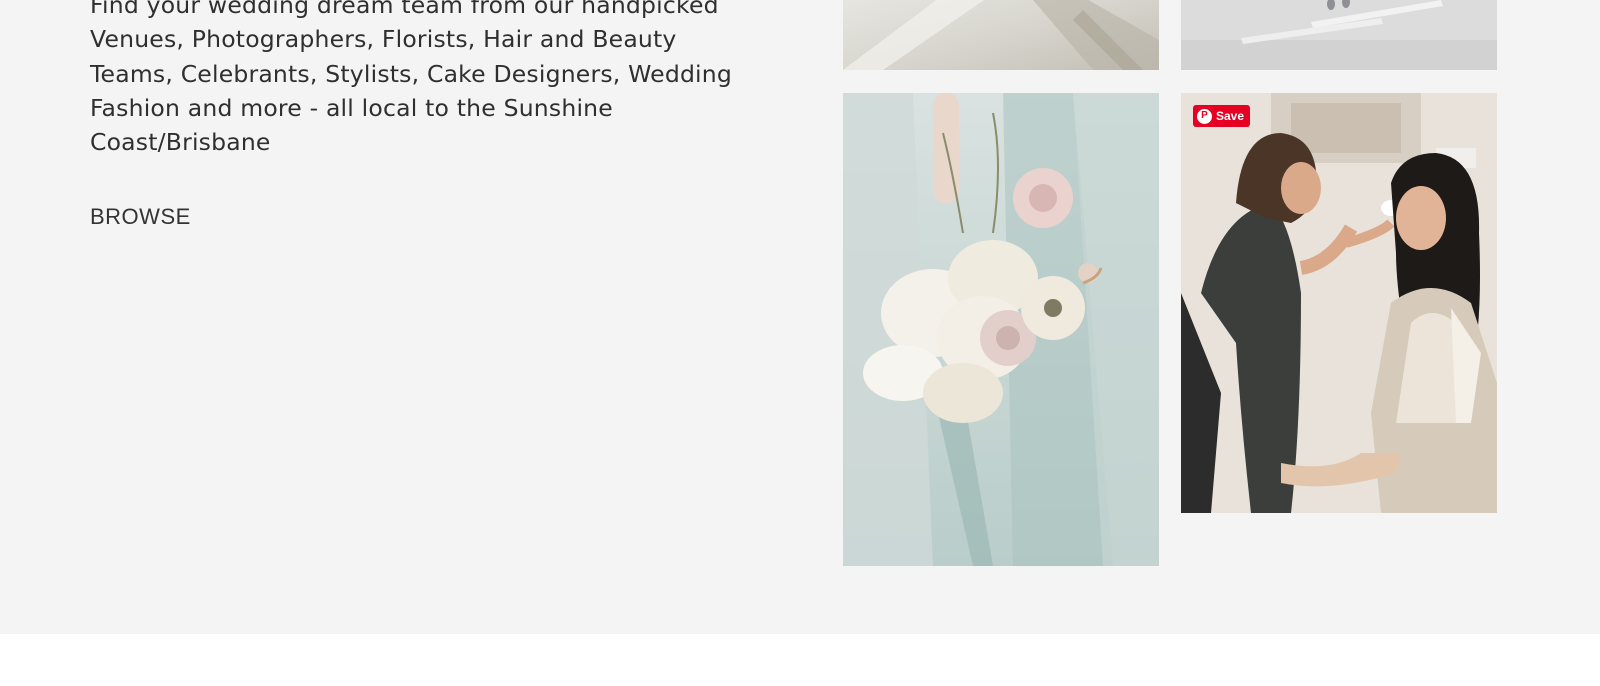 The image size is (1600, 686). I want to click on pinterest-icon: P, so click(1204, 116).